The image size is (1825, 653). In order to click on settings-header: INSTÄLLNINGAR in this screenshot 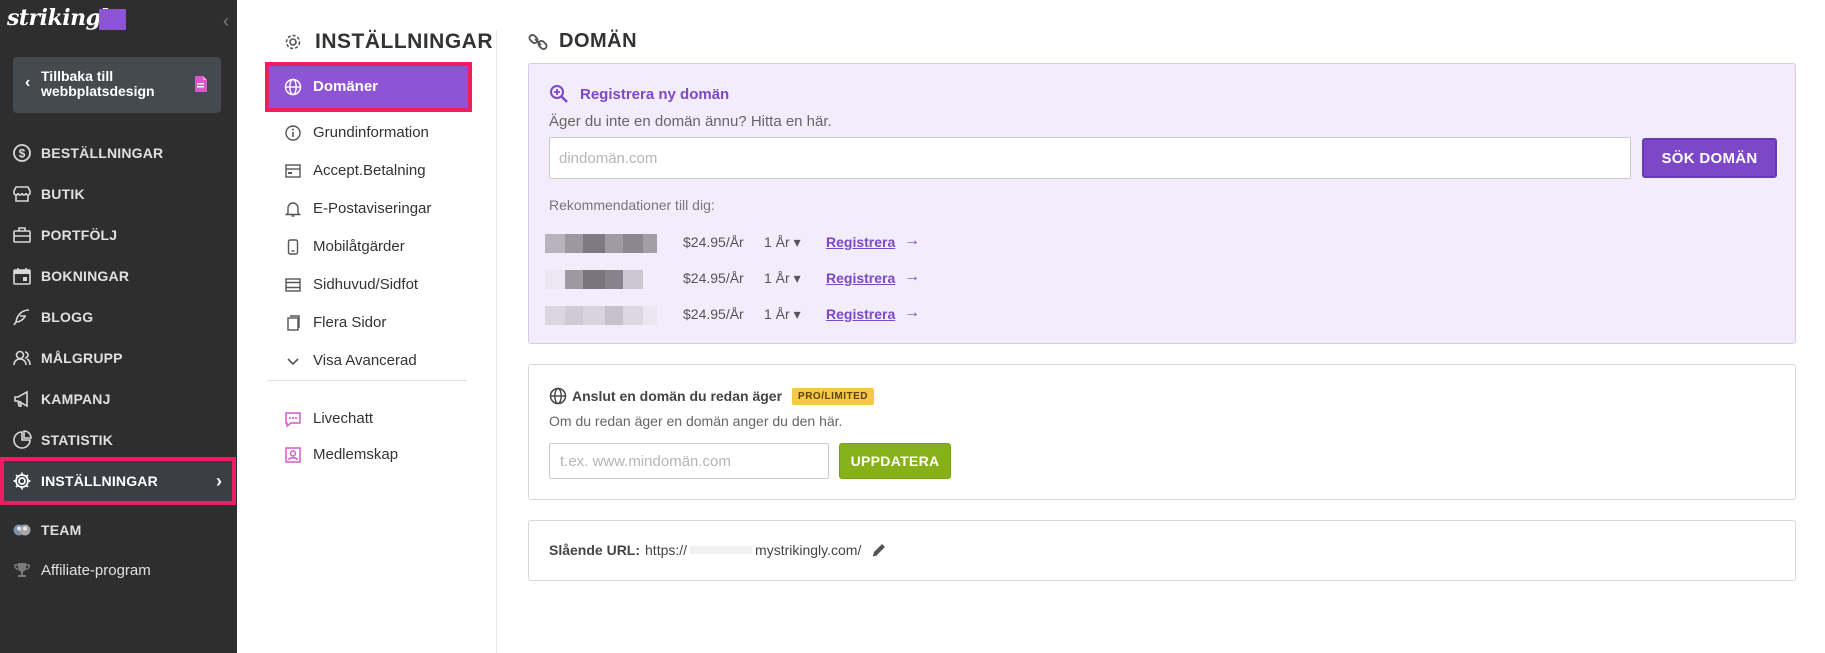, I will do `click(388, 42)`.